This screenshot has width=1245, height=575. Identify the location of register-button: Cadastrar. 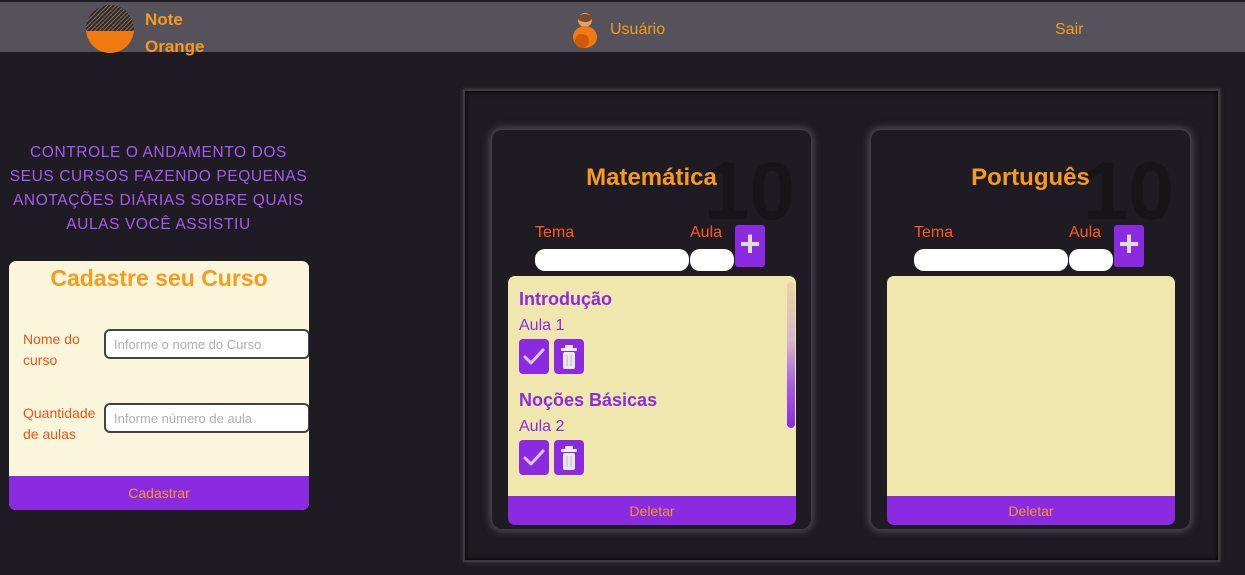
(159, 493).